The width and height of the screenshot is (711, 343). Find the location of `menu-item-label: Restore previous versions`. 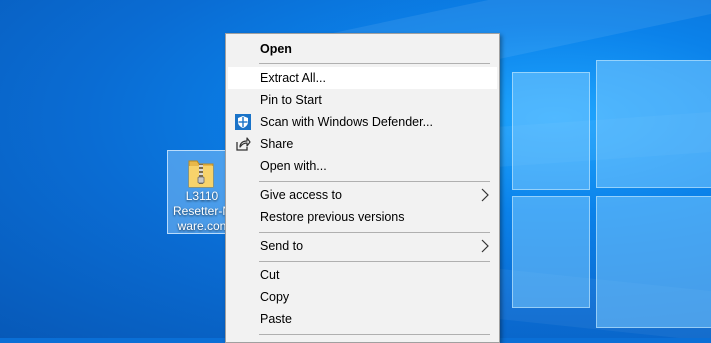

menu-item-label: Restore previous versions is located at coordinates (332, 217).